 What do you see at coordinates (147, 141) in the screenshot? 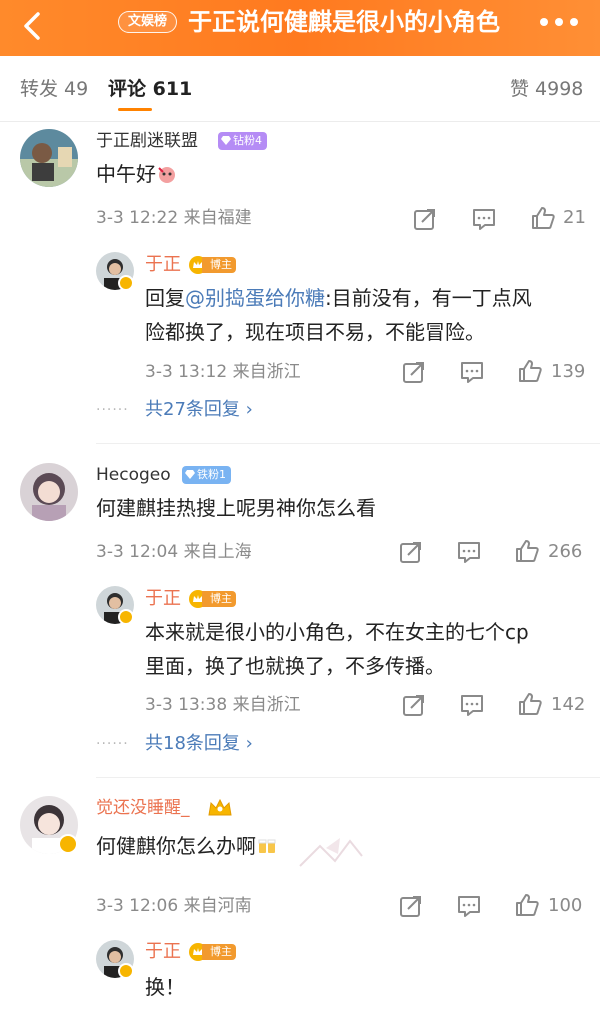
I see `comment-username: 于正剧迷联盟` at bounding box center [147, 141].